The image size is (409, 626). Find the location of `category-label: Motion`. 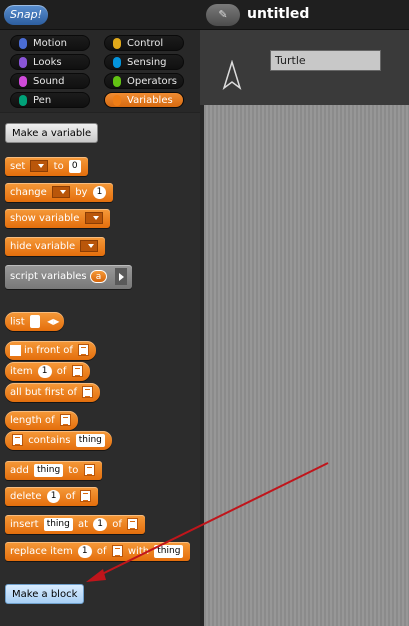

category-label: Motion is located at coordinates (50, 43).